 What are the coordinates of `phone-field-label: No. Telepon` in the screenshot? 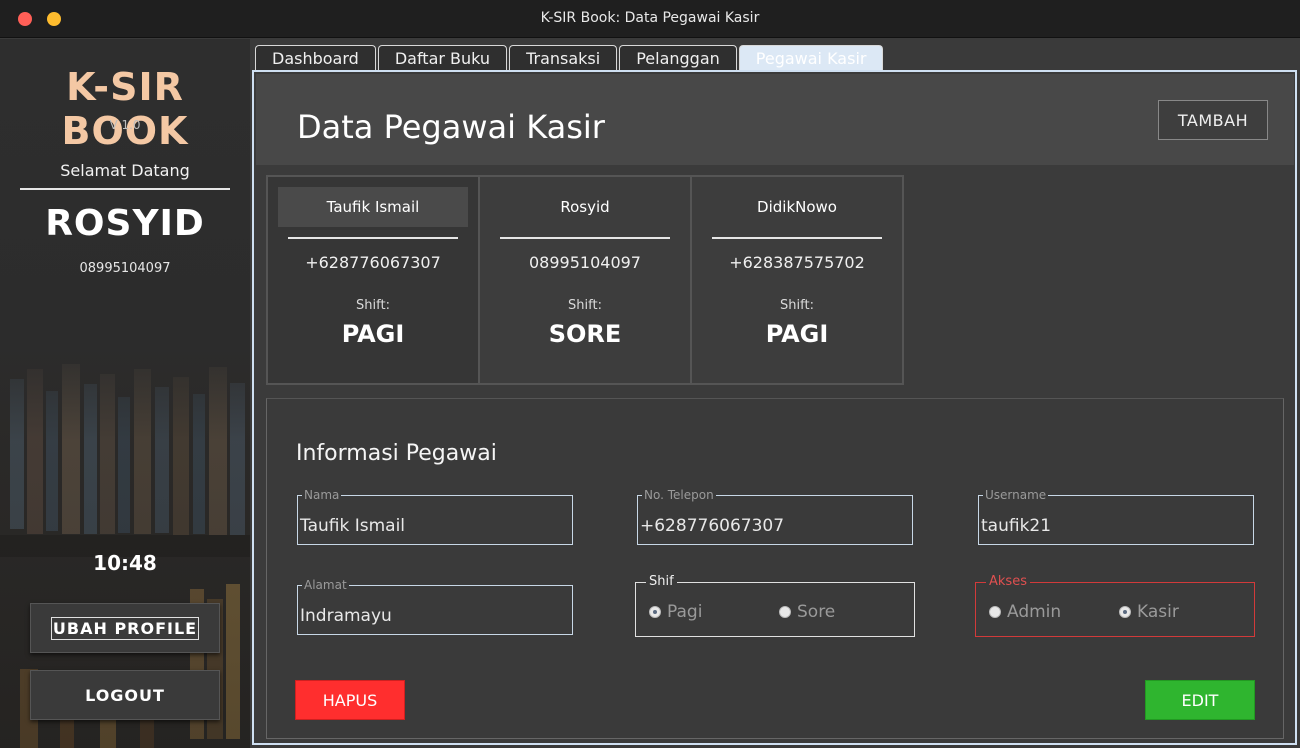 It's located at (679, 495).